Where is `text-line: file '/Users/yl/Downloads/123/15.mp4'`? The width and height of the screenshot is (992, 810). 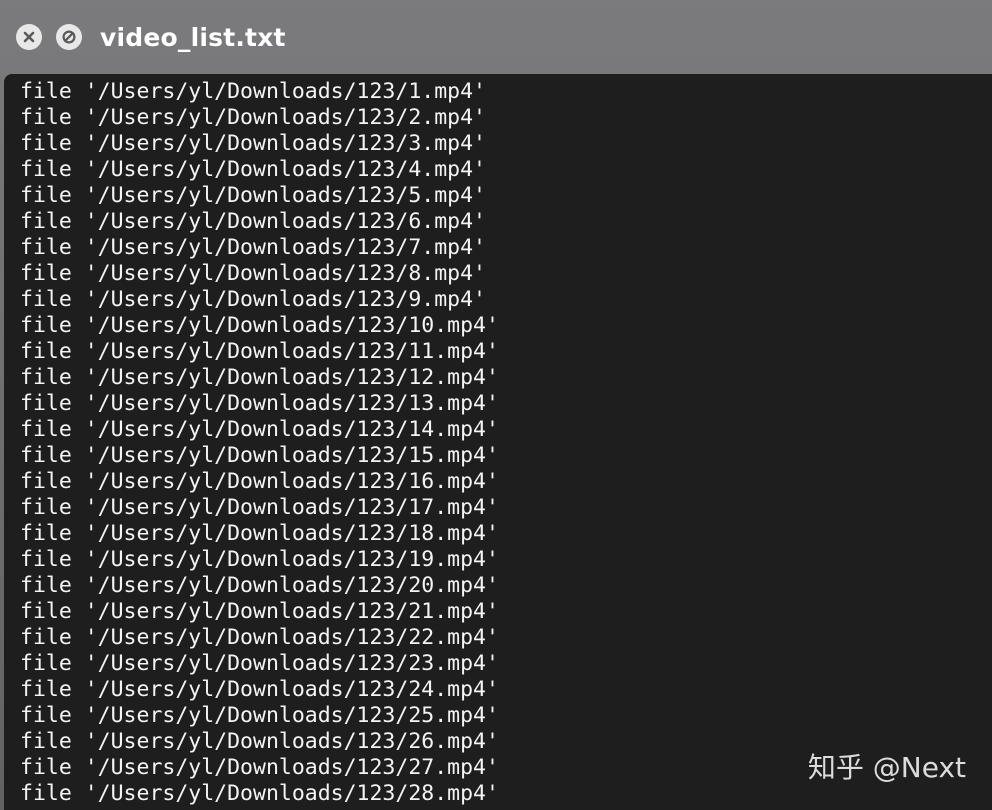
text-line: file '/Users/yl/Downloads/123/15.mp4' is located at coordinates (259, 455).